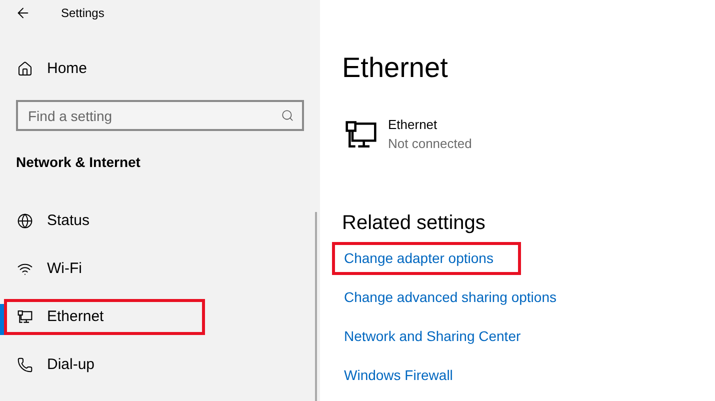 Image resolution: width=715 pixels, height=401 pixels. I want to click on settings-link: Network and Sharing Center, so click(440, 336).